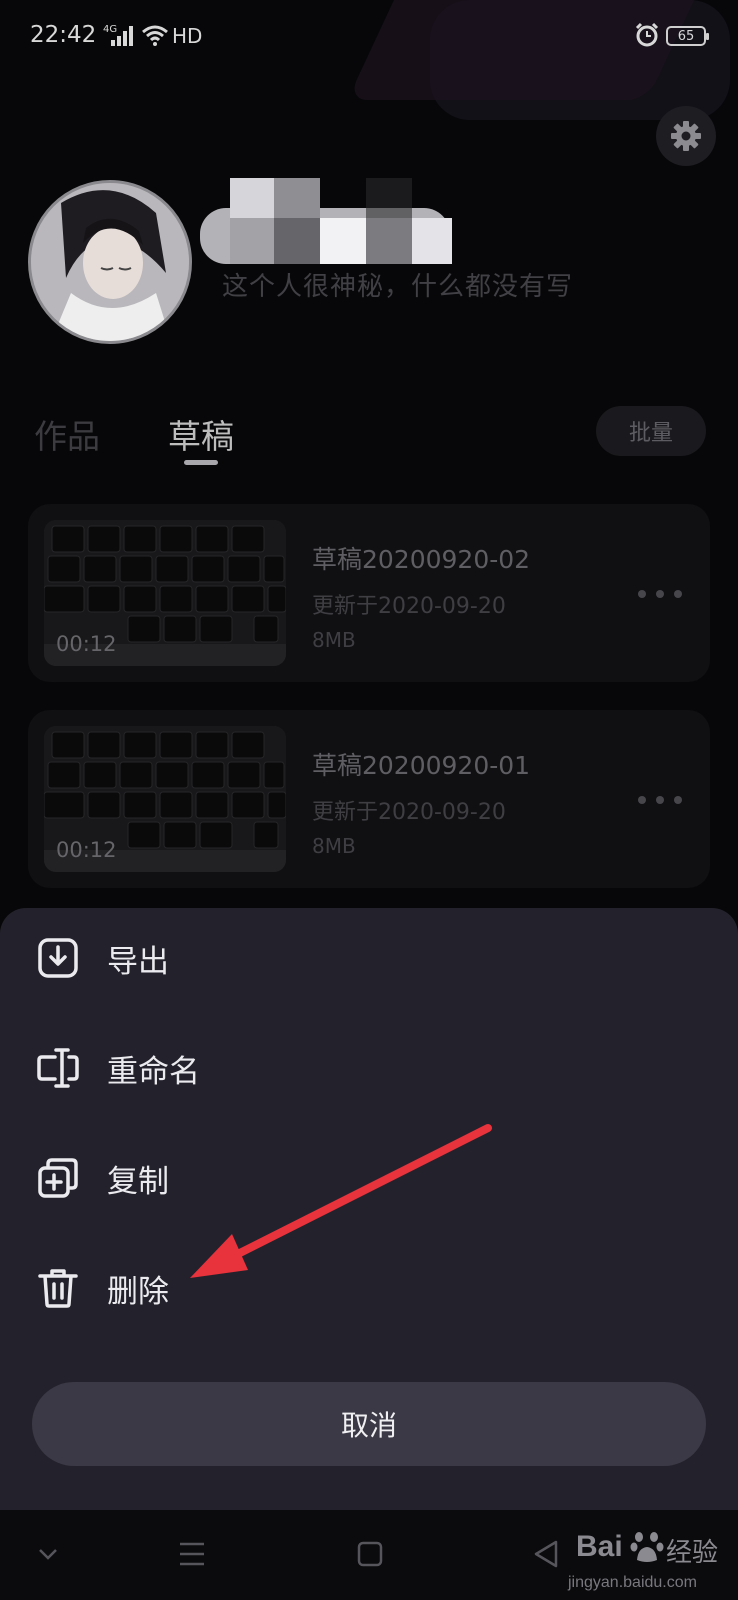 This screenshot has height=1600, width=738. Describe the element at coordinates (687, 36) in the screenshot. I see `battery-indicator: 65` at that location.